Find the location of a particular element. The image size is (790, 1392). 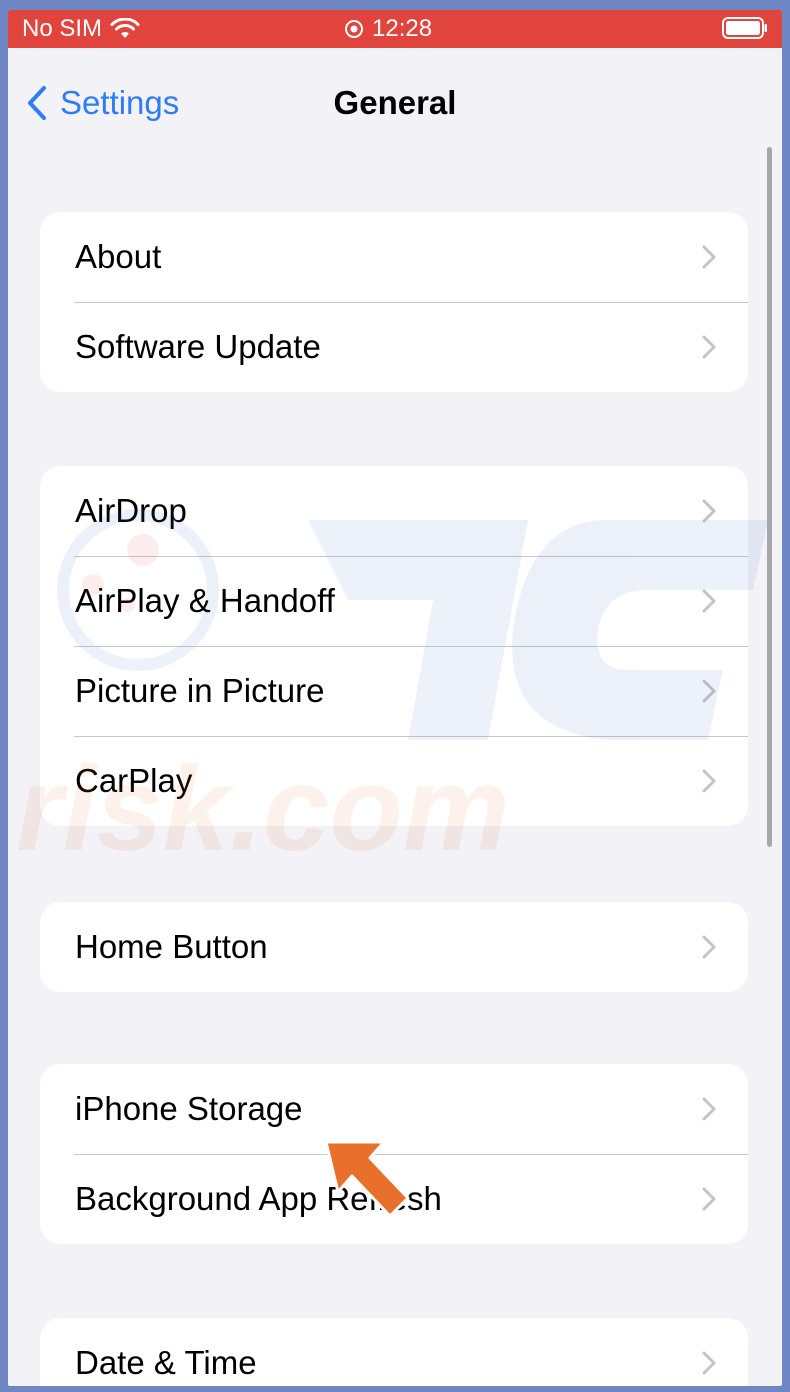

settings-group-storage: iPhone Storage Background App Refresh is located at coordinates (394, 1154).